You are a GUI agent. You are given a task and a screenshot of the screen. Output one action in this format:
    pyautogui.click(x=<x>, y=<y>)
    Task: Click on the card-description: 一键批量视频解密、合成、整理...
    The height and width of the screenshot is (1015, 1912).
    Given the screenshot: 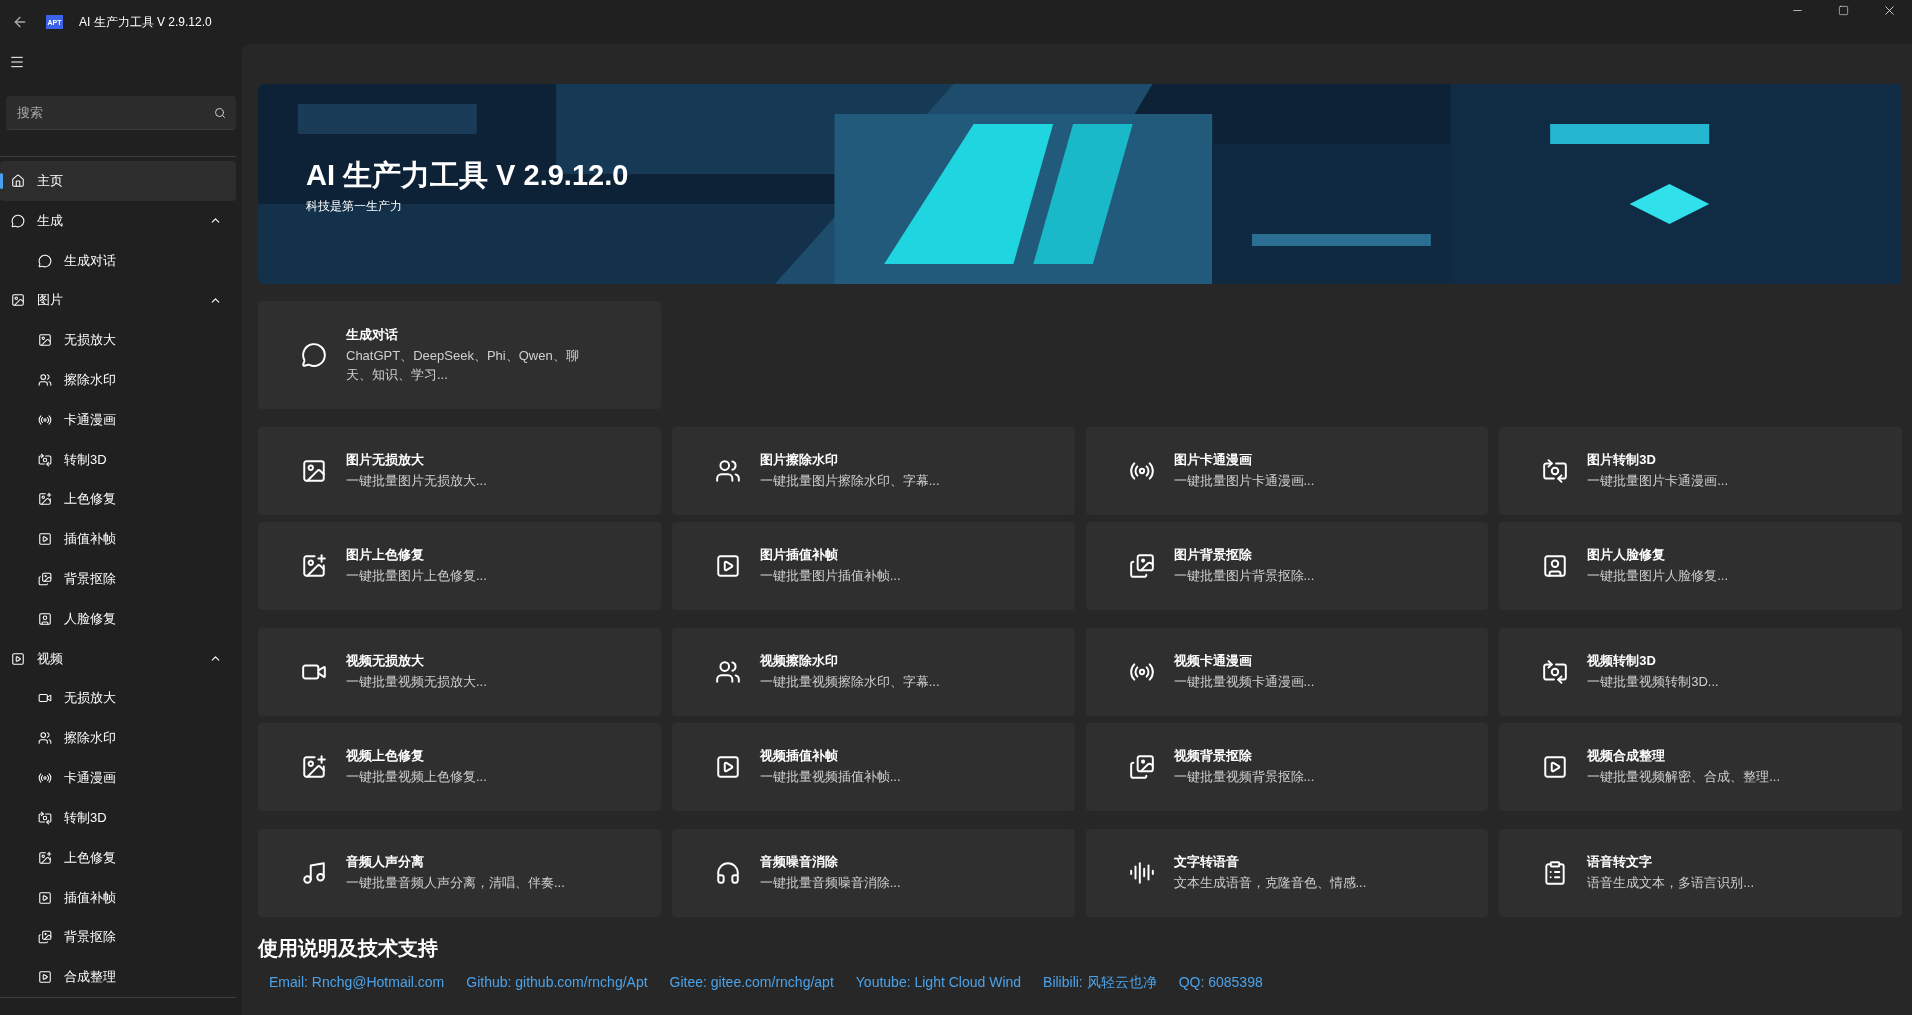 What is the action you would take?
    pyautogui.click(x=1684, y=777)
    